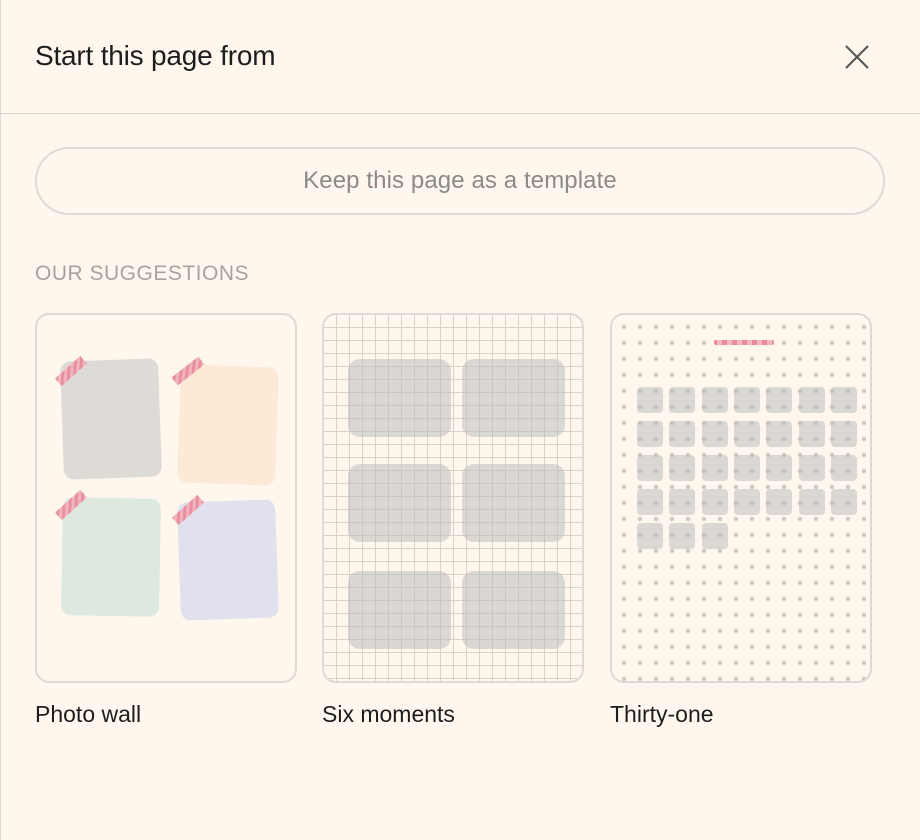  What do you see at coordinates (460, 57) in the screenshot?
I see `panel-header: Start this page from` at bounding box center [460, 57].